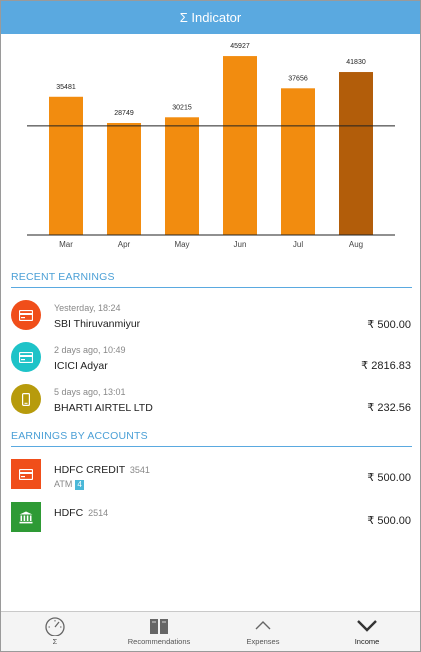 This screenshot has width=421, height=652. Describe the element at coordinates (211, 360) in the screenshot. I see `recent-earning-row-2: 2 days ago, 10:49 ICICI Adyar ₹ 2816.83` at that location.